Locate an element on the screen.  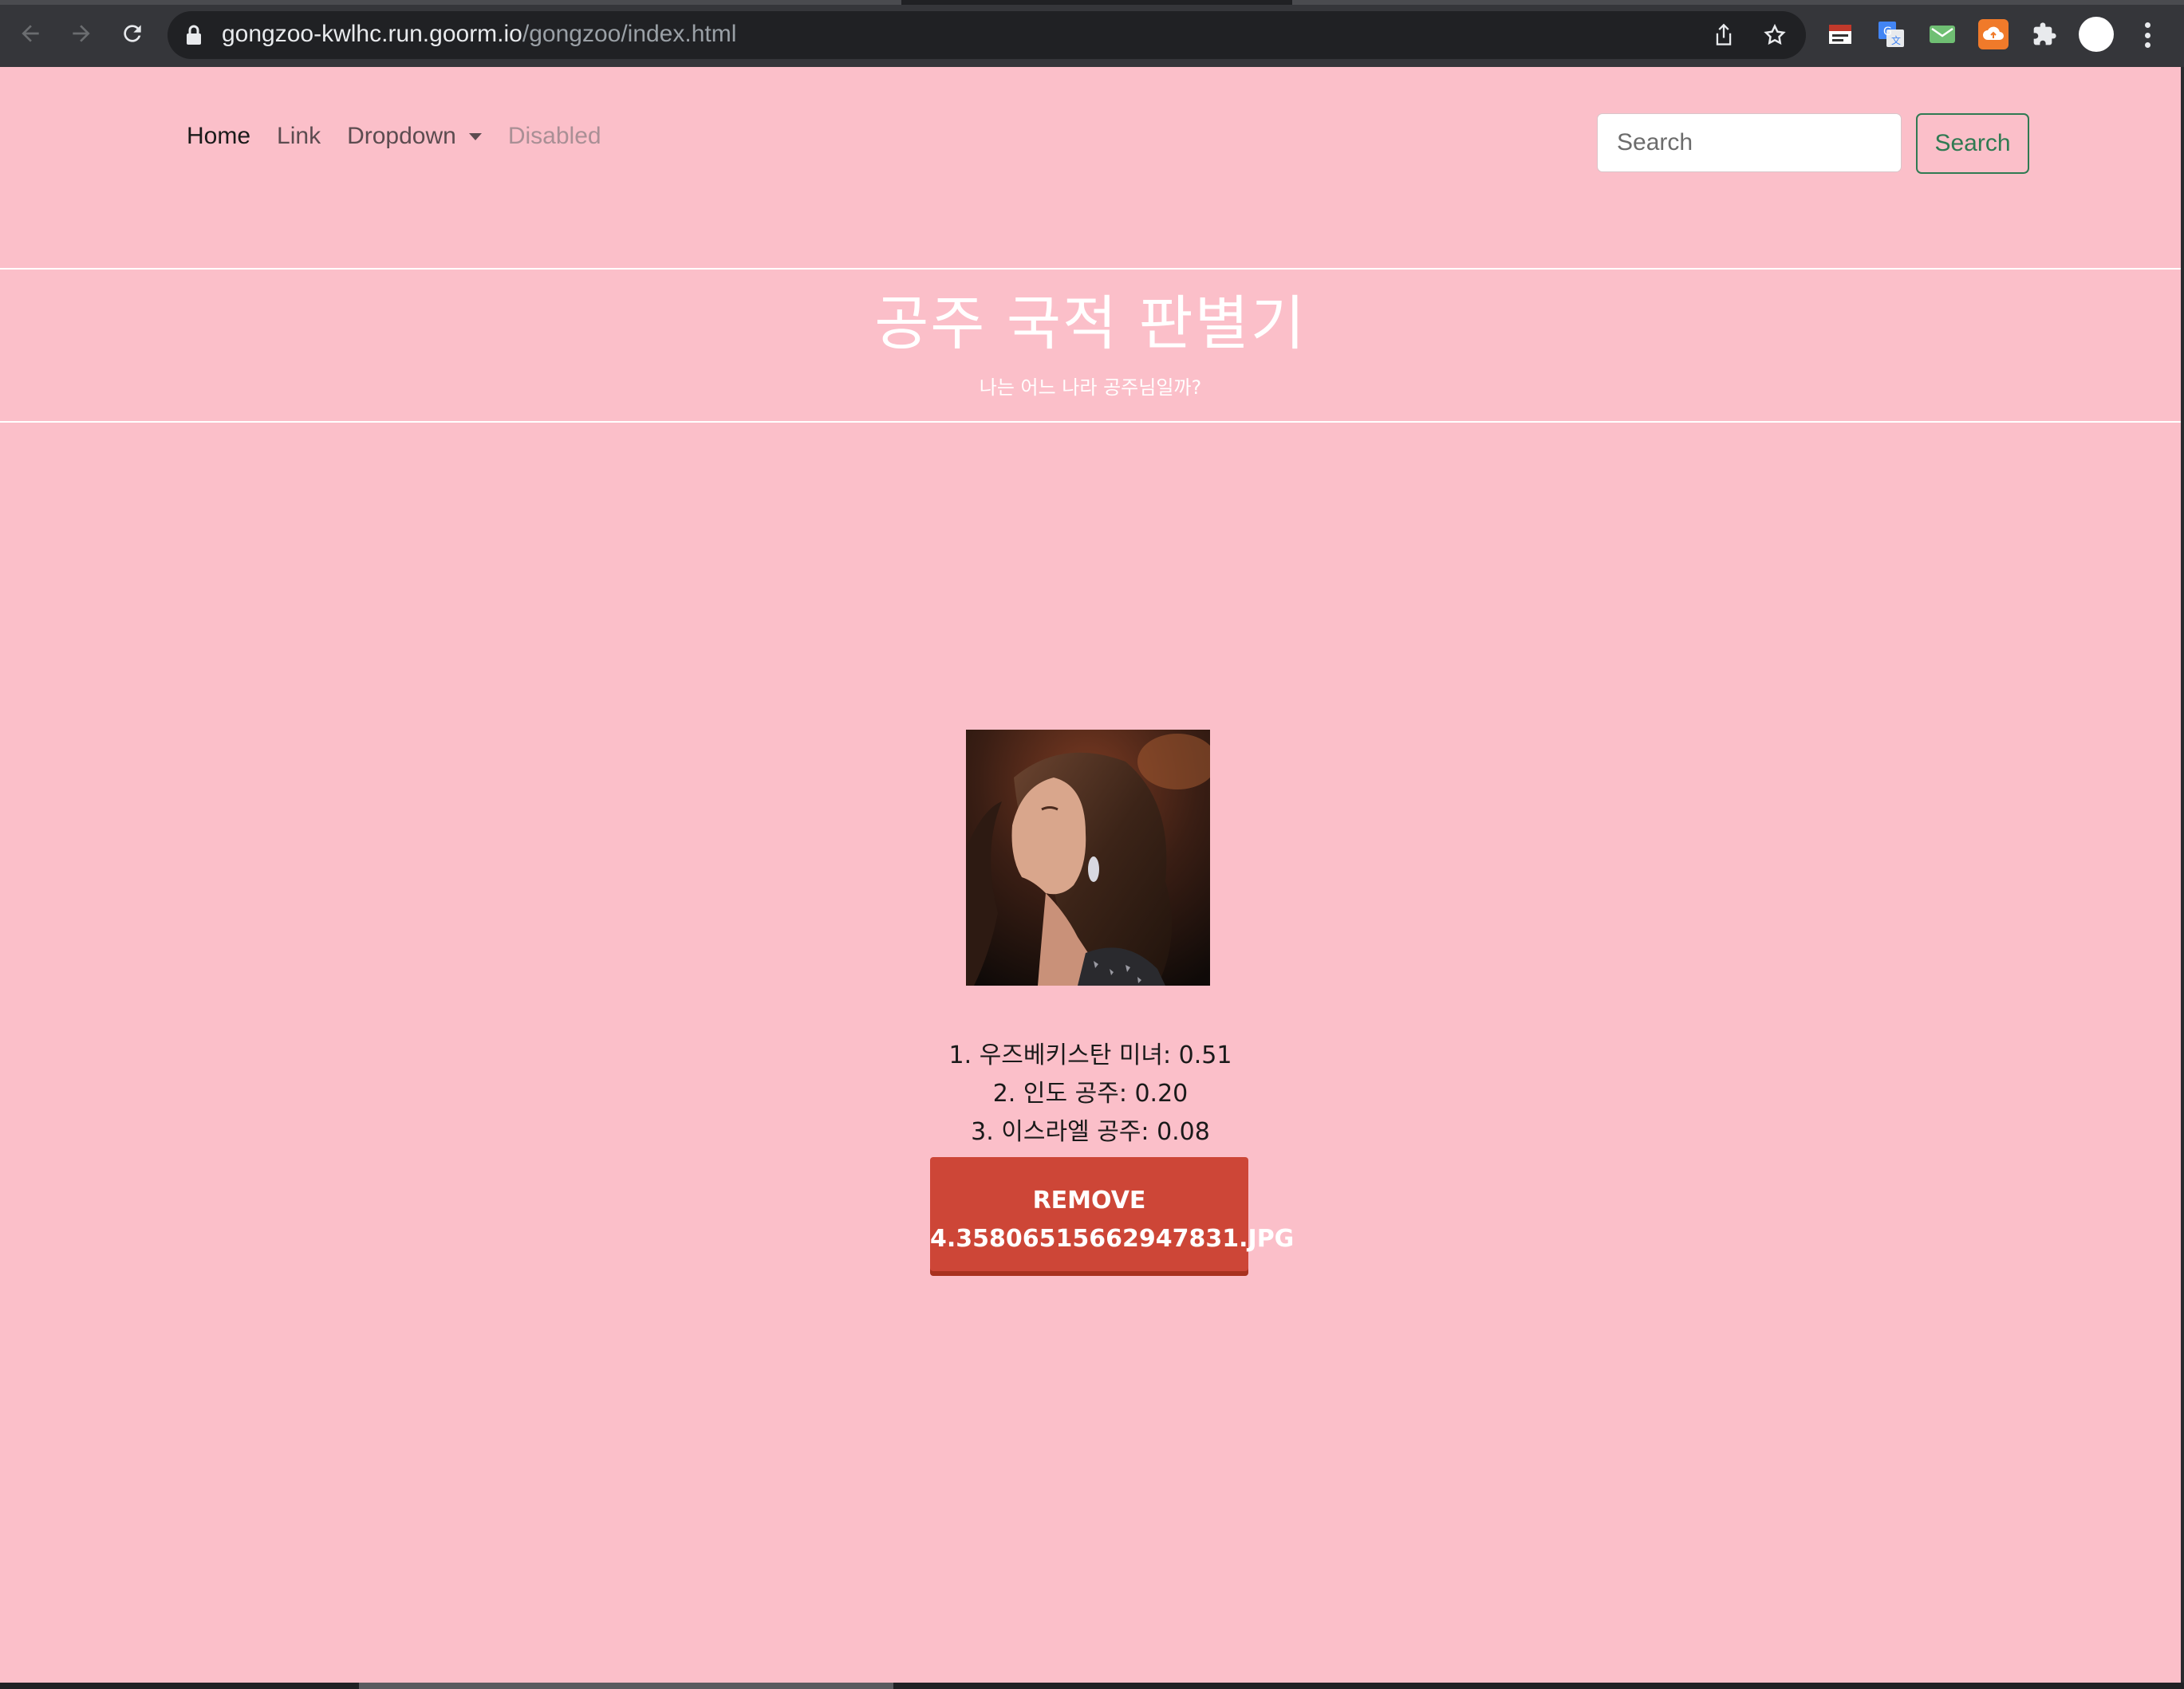
page-subtitle: 나는 어느 나라 공주님일까? is located at coordinates (1090, 388).